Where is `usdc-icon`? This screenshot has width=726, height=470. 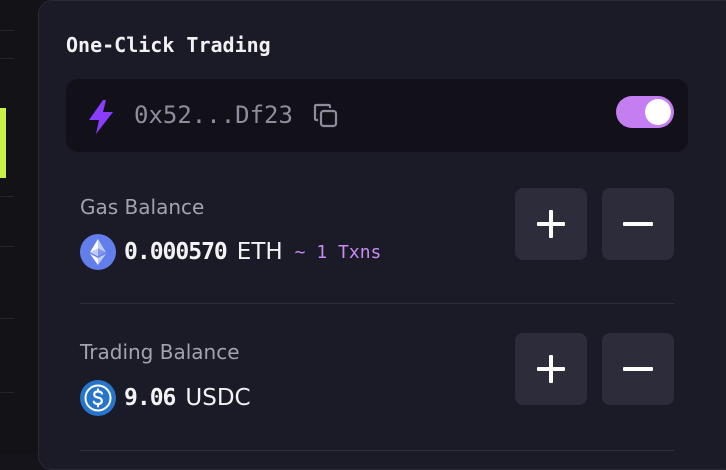
usdc-icon is located at coordinates (98, 398).